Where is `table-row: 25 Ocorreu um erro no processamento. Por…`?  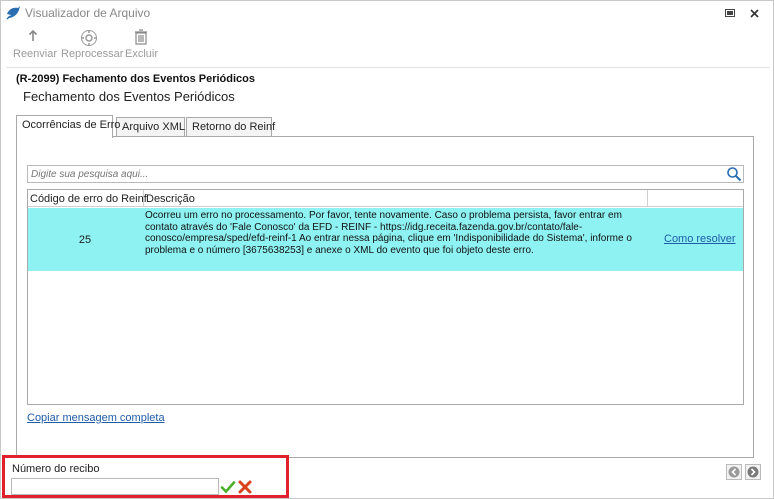
table-row: 25 Ocorreu um erro no processamento. Por… is located at coordinates (385, 239).